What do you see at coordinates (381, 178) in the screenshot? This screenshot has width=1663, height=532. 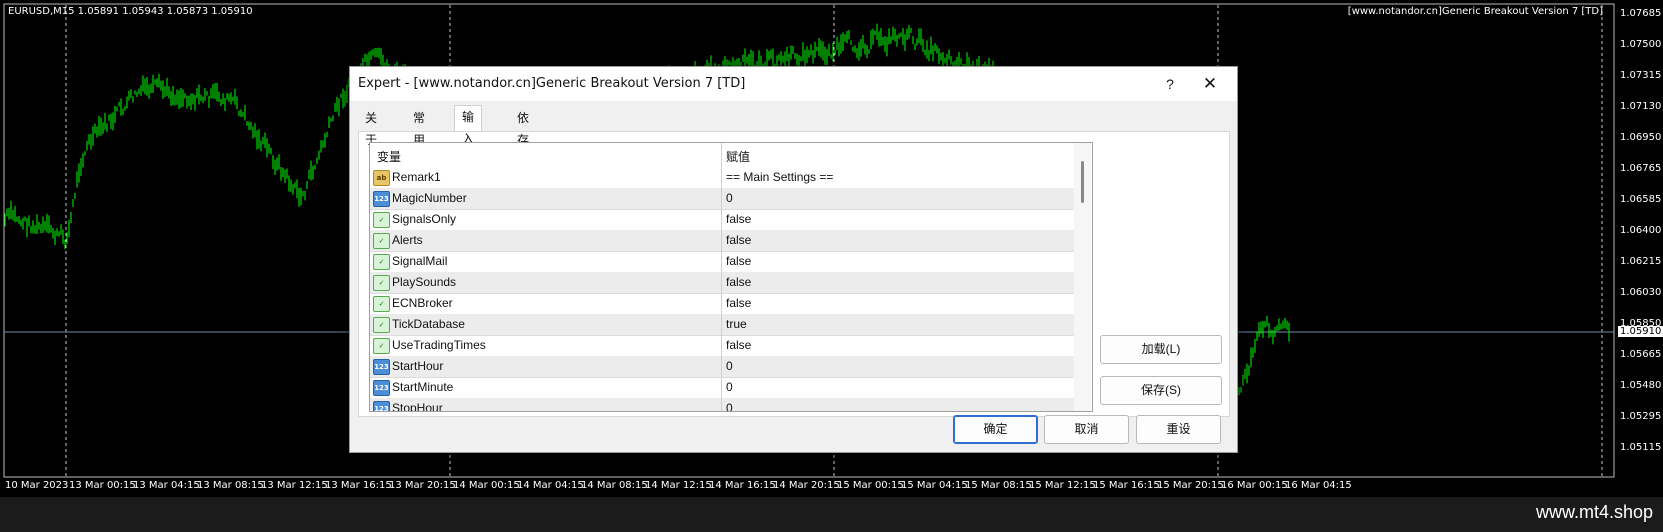 I see `text-type-icon: ab` at bounding box center [381, 178].